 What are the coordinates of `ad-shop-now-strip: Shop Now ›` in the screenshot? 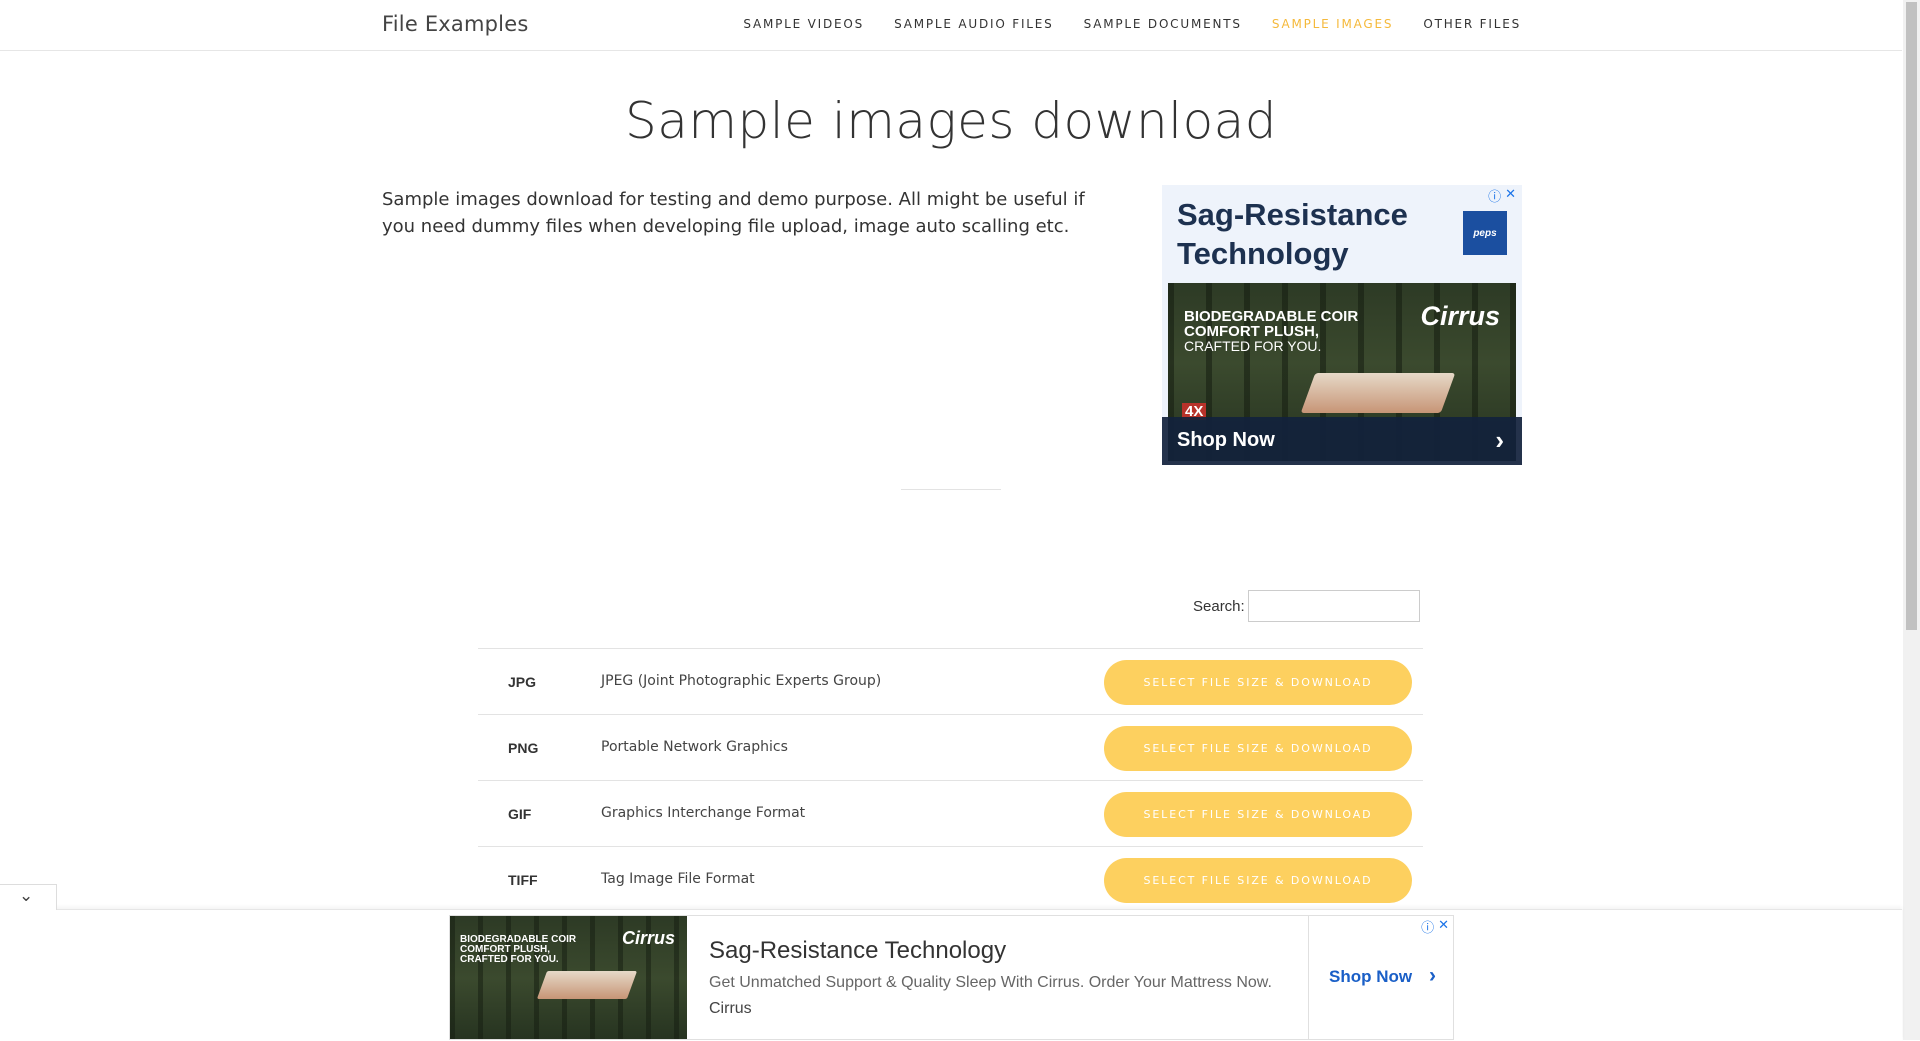 It's located at (1342, 441).